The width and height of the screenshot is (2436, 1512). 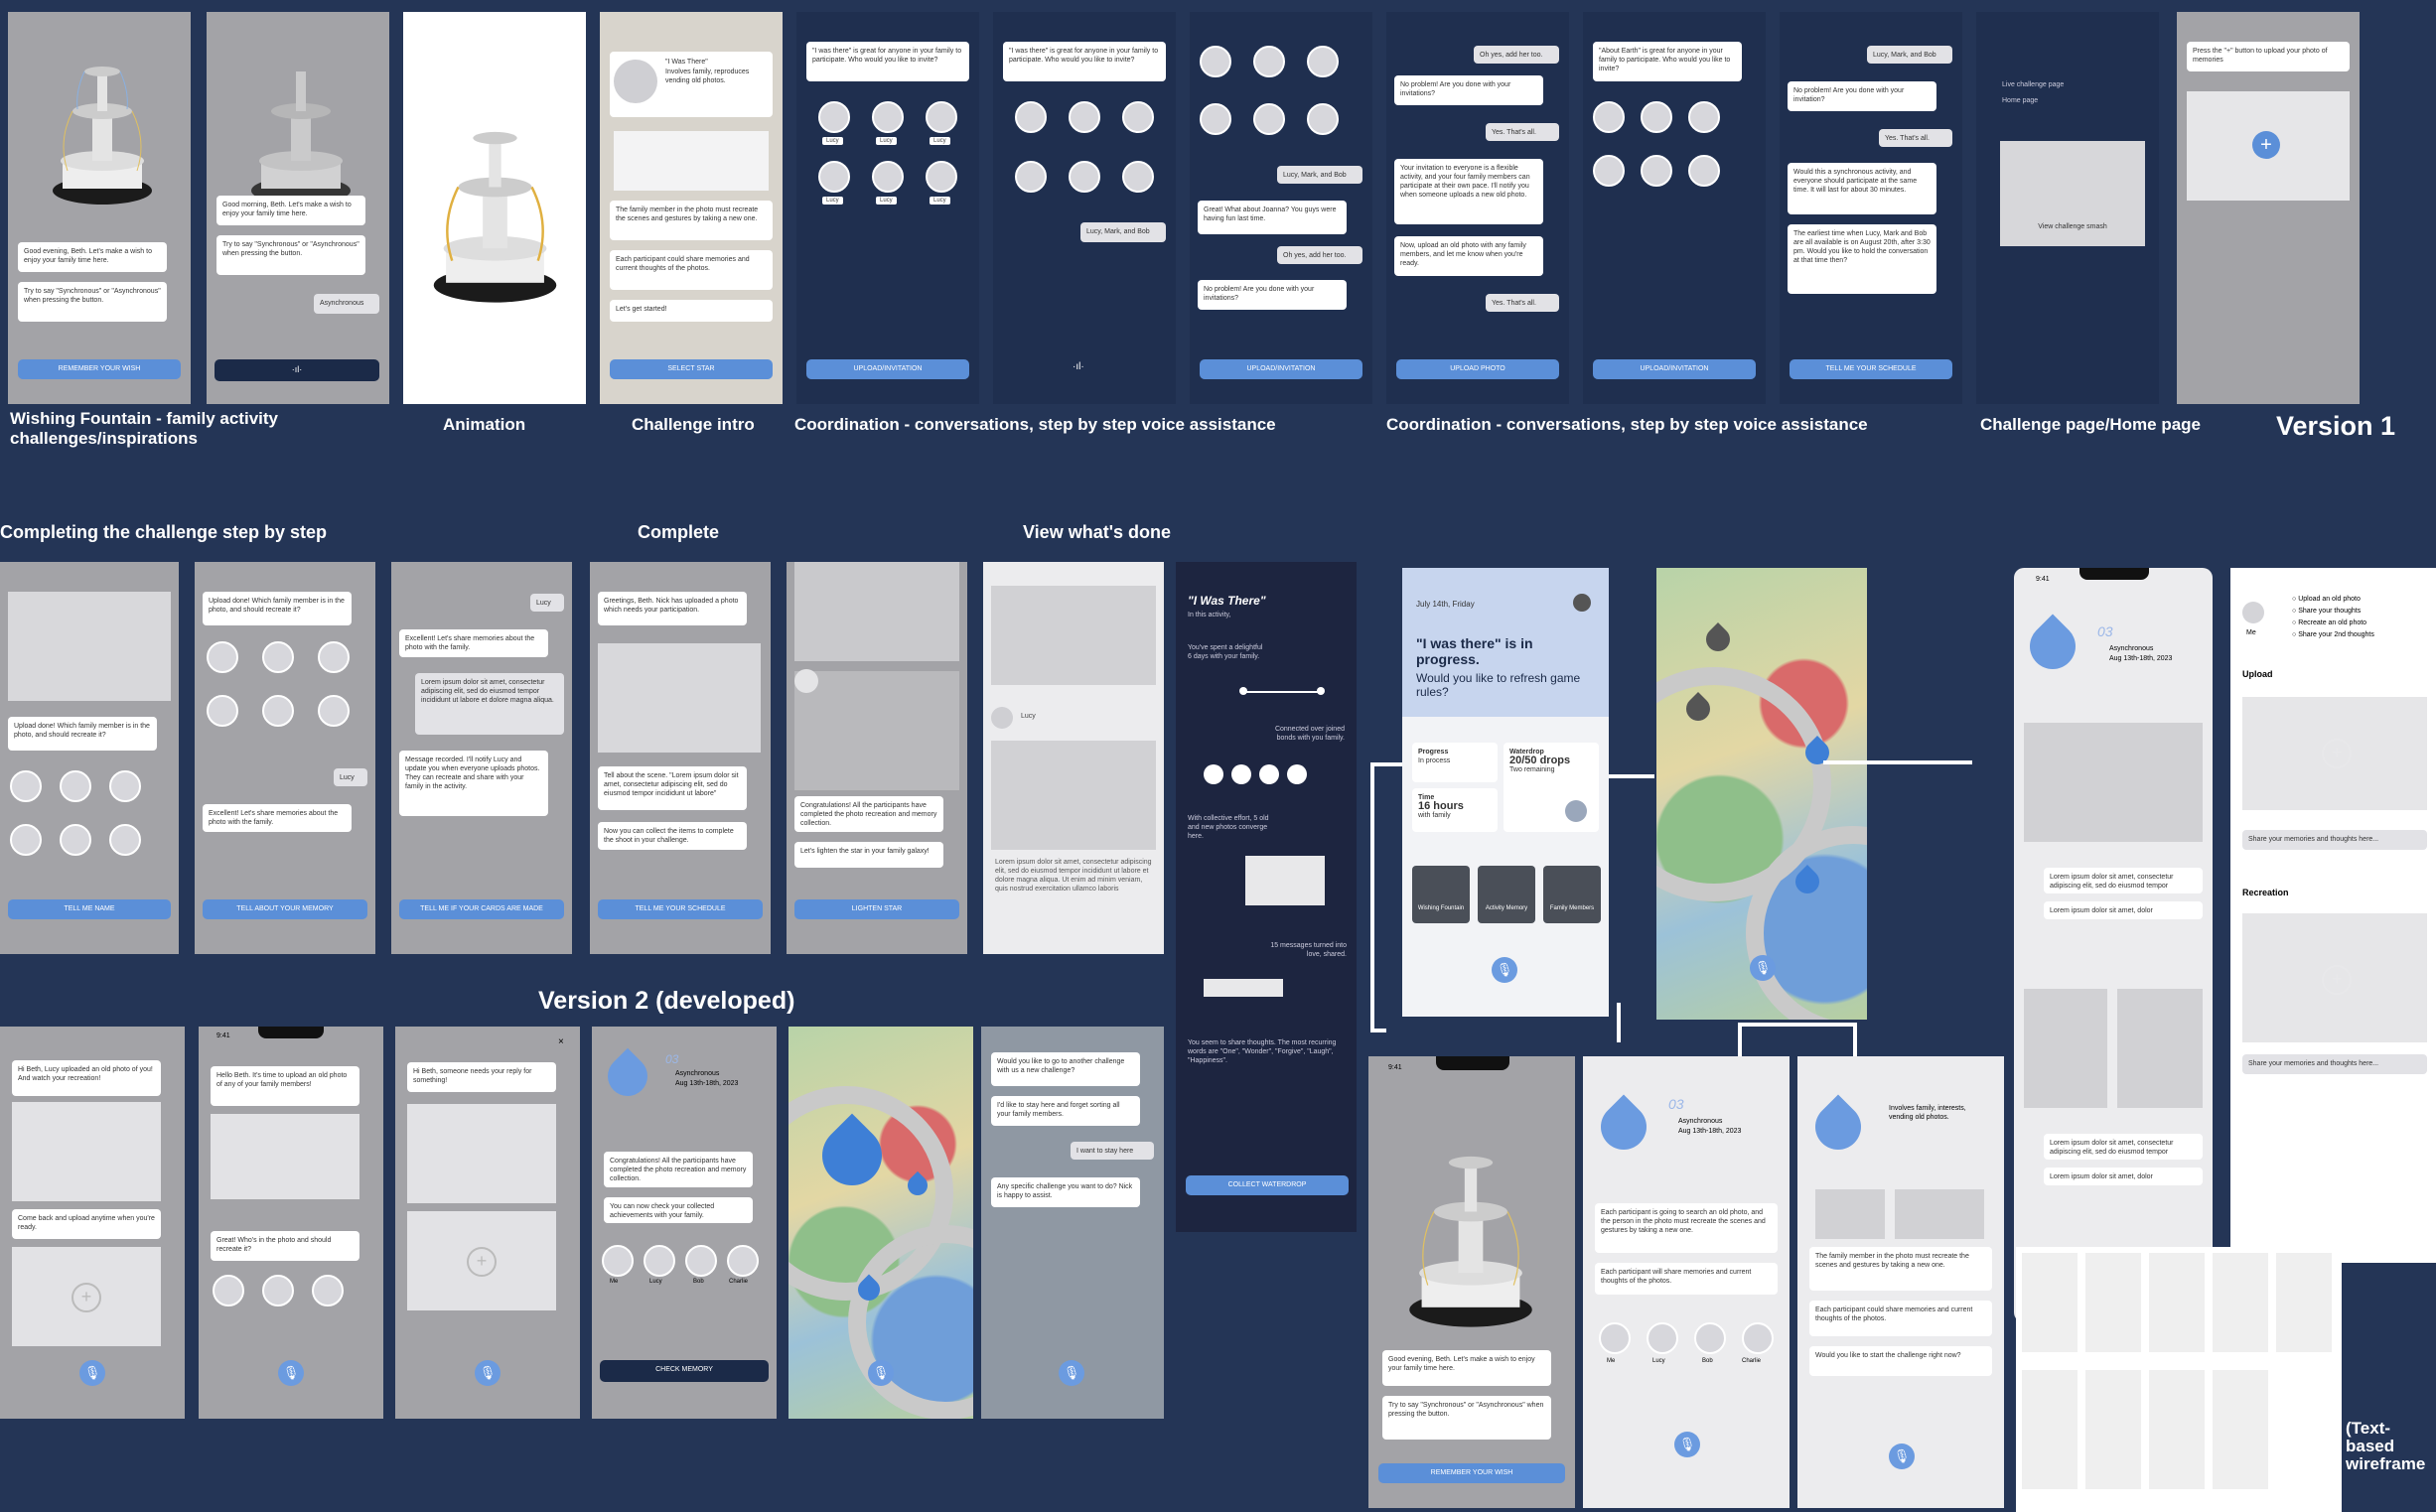 I want to click on label-challenge-intro: Challenge intro, so click(x=694, y=424).